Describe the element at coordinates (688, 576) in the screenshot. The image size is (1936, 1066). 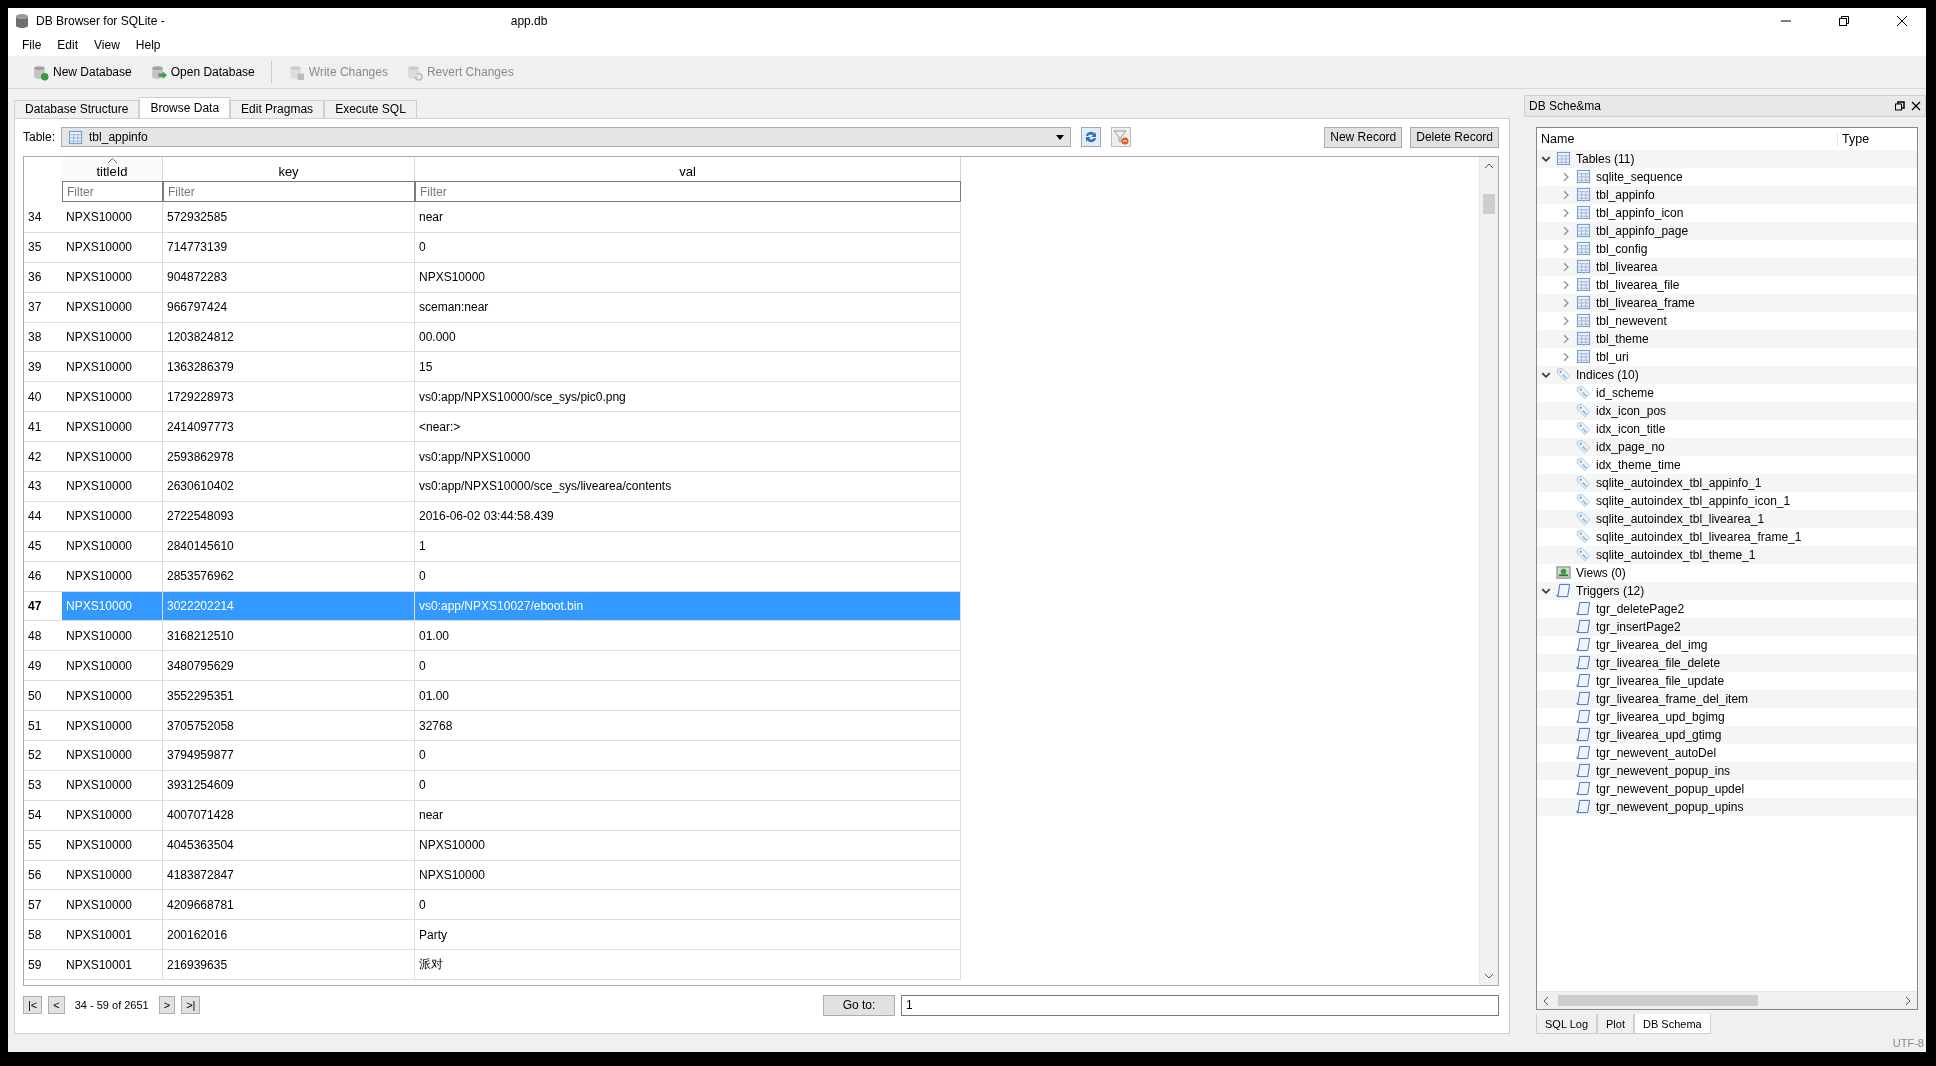
I see `table-cell: 0` at that location.